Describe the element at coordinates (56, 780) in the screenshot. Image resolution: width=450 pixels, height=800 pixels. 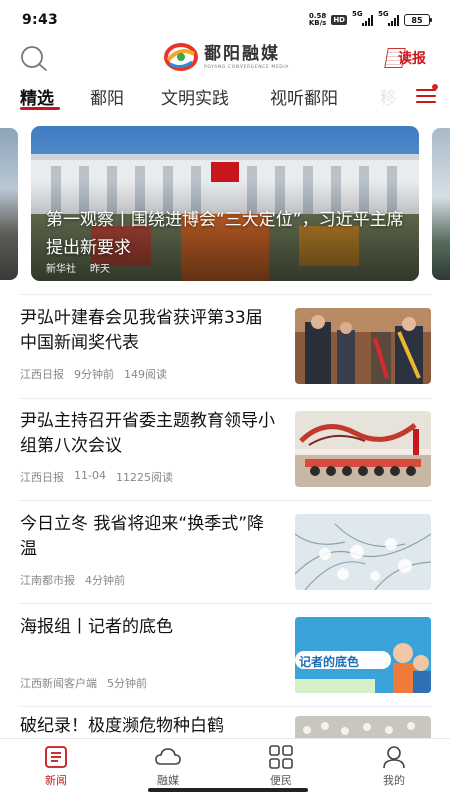
I see `nav-news-label: 新闻` at that location.